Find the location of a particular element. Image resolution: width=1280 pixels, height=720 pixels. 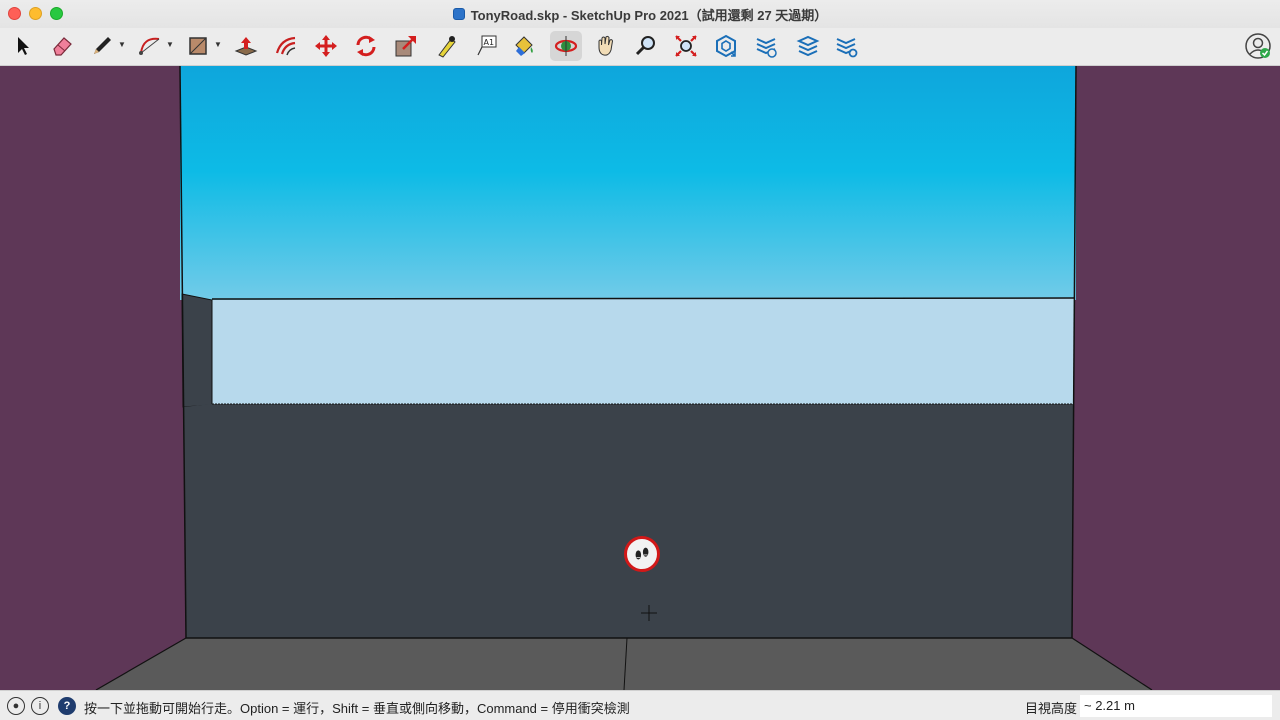

rectangle-tool-button is located at coordinates (198, 46).